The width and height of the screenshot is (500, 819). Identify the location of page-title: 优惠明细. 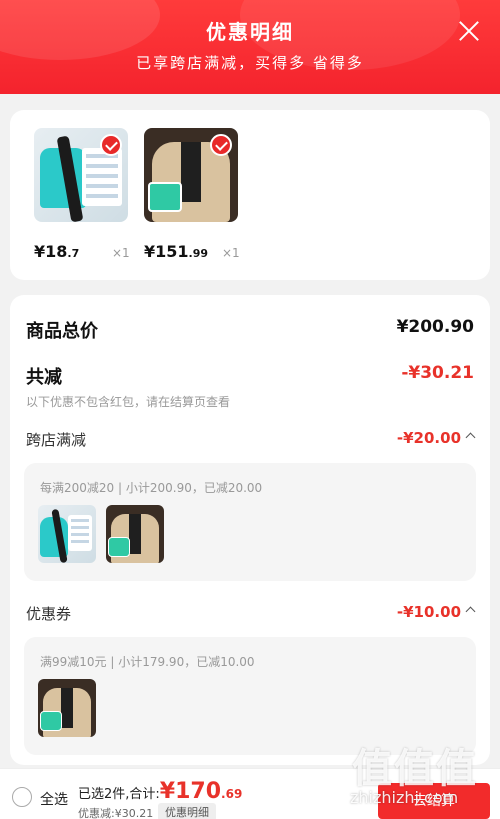
(250, 32).